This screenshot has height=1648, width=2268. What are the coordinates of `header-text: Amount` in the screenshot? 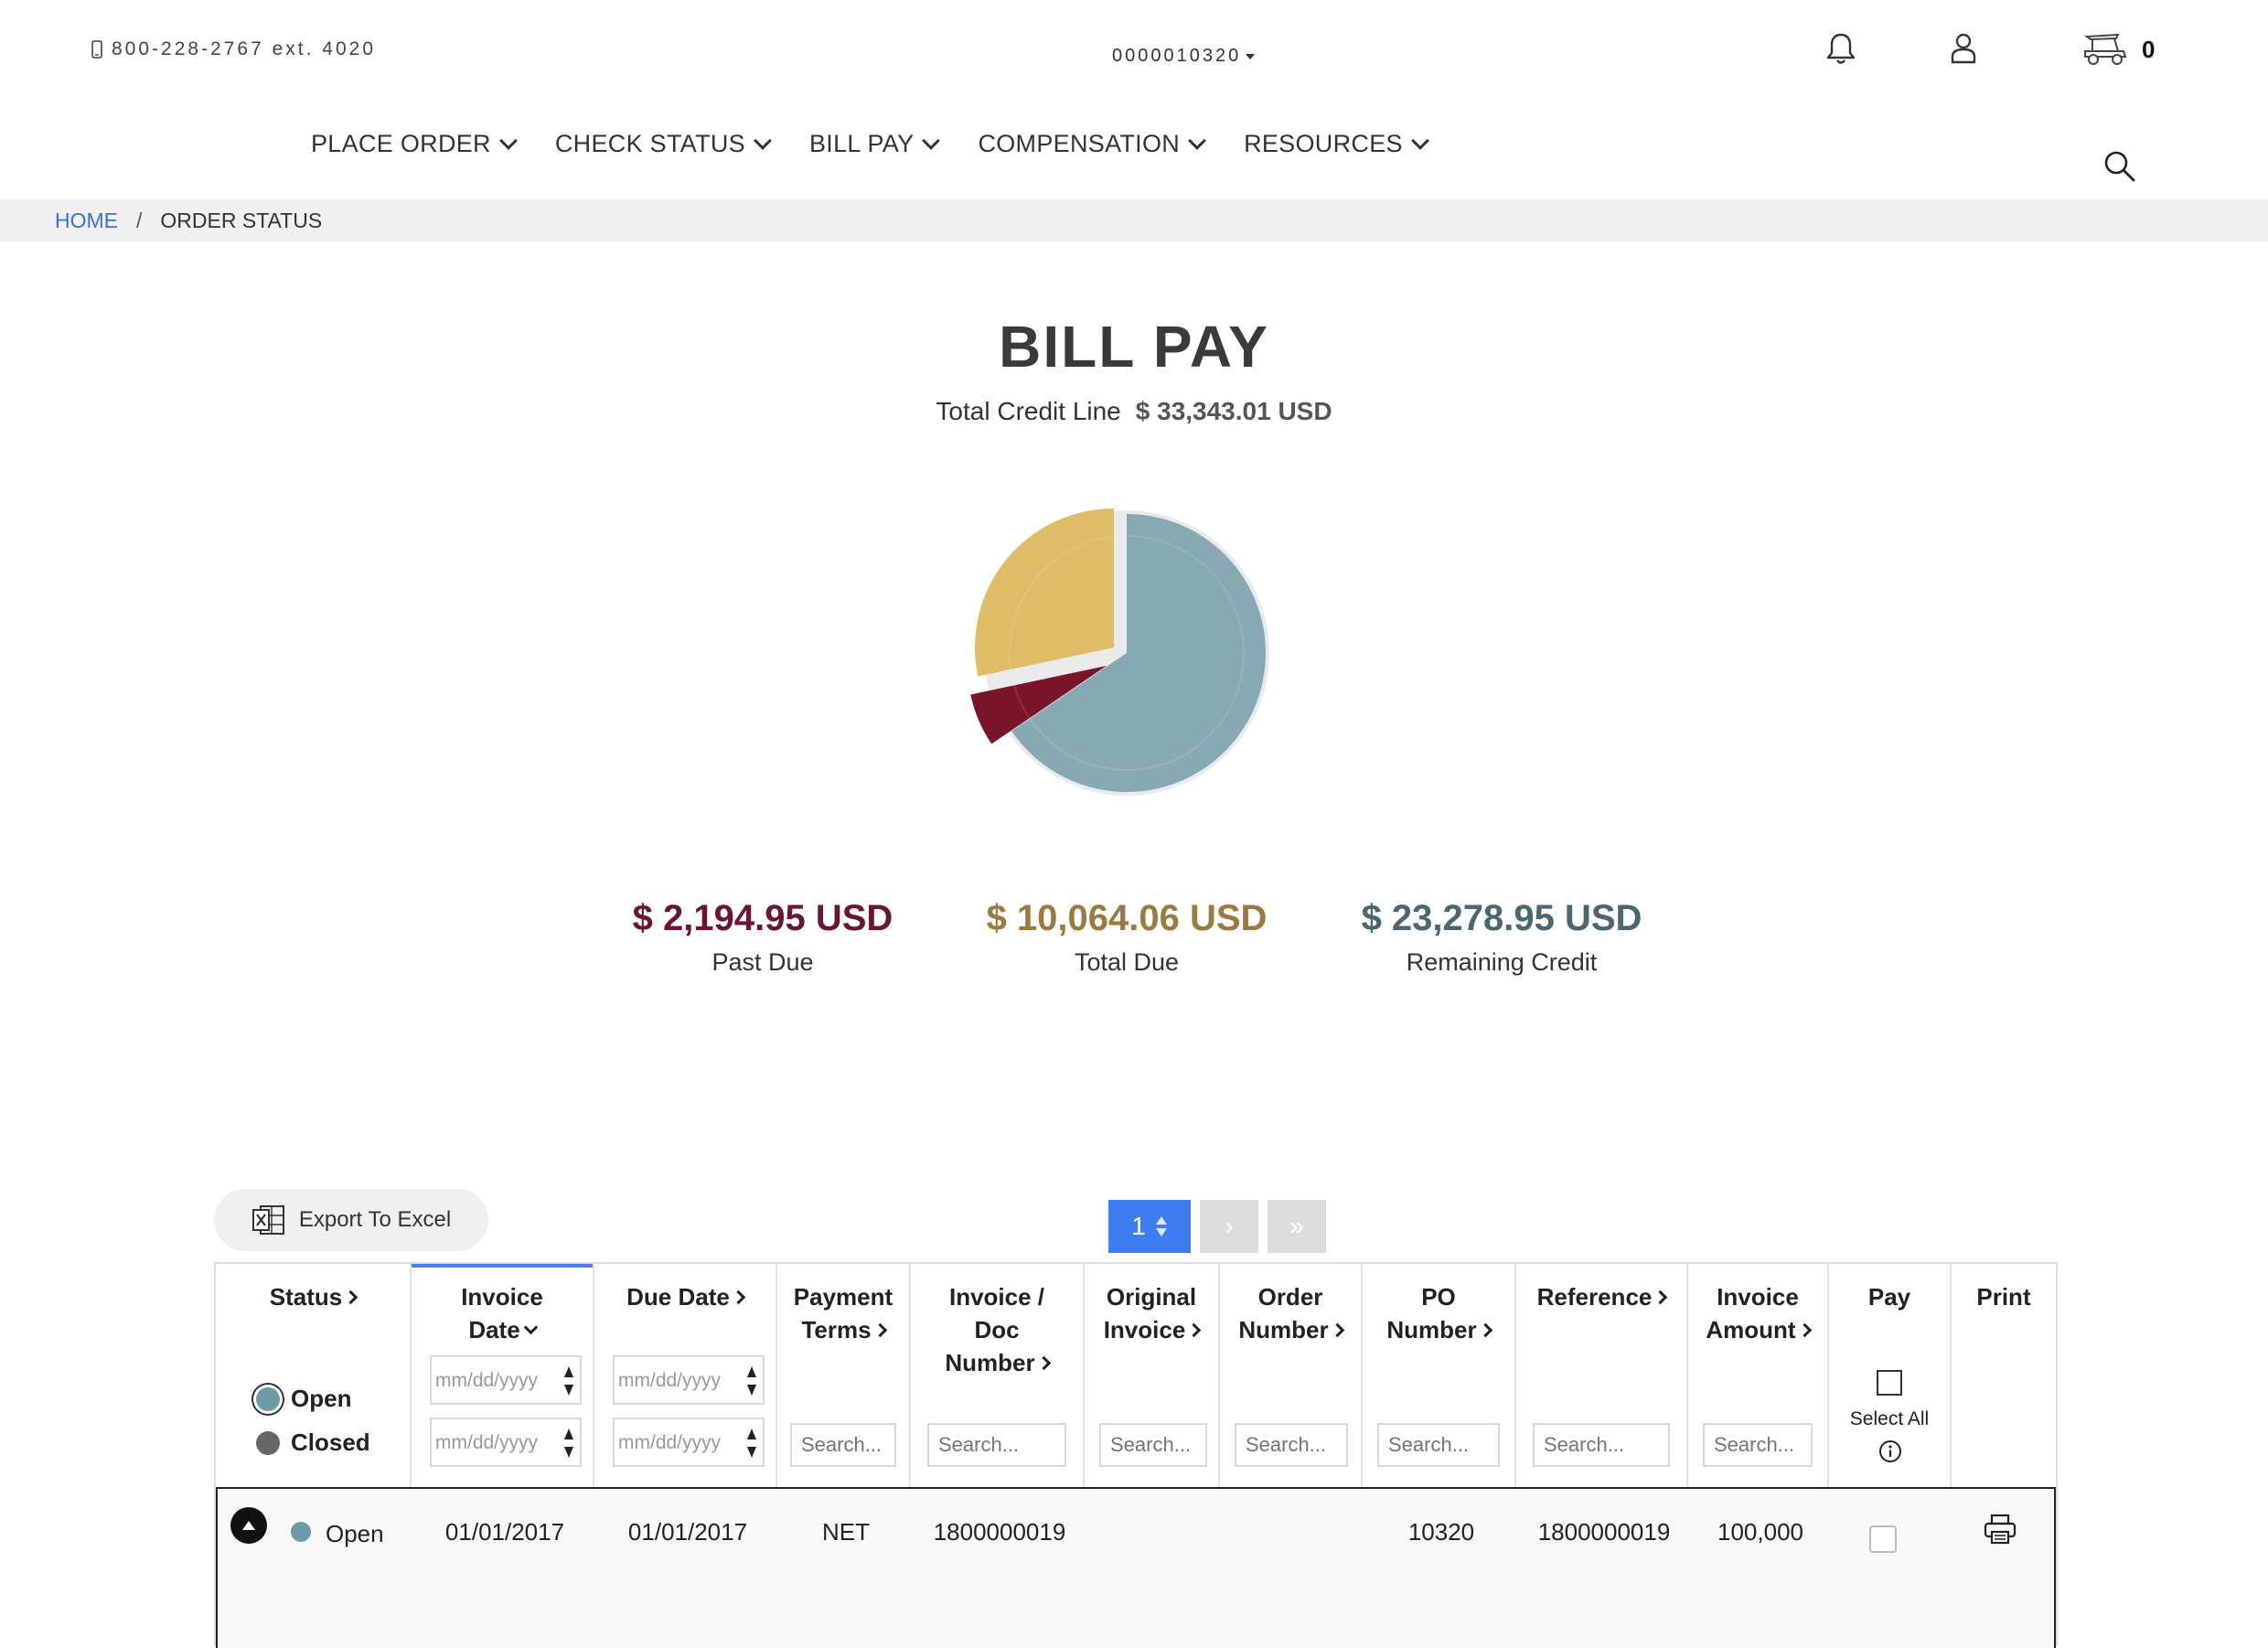 It's located at (1751, 1329).